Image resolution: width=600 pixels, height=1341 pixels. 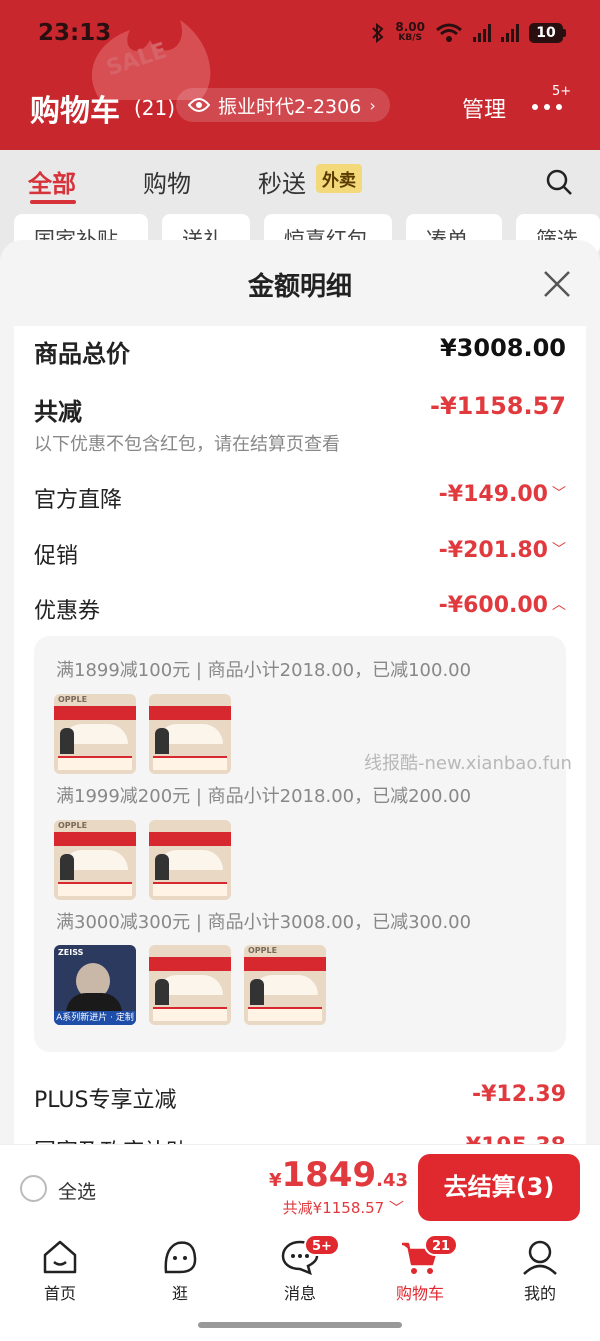 What do you see at coordinates (282, 181) in the screenshot?
I see `tab-instant: 秒送` at bounding box center [282, 181].